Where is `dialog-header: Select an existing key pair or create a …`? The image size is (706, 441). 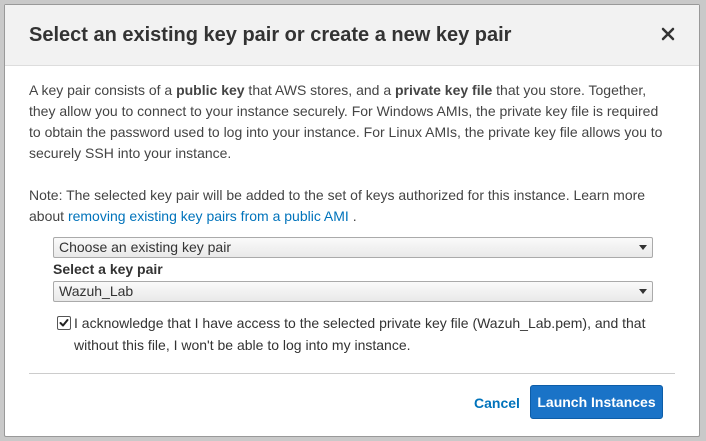 dialog-header: Select an existing key pair or create a … is located at coordinates (352, 35).